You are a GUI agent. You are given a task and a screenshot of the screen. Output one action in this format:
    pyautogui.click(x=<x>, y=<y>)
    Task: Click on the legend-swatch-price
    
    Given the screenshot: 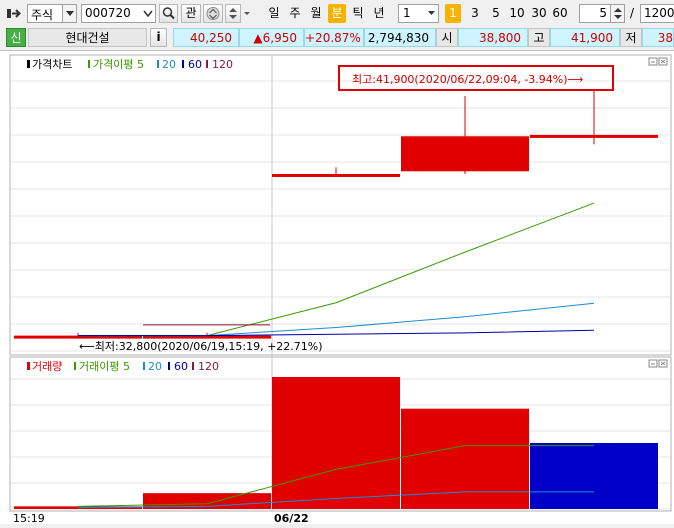 What is the action you would take?
    pyautogui.click(x=28, y=64)
    